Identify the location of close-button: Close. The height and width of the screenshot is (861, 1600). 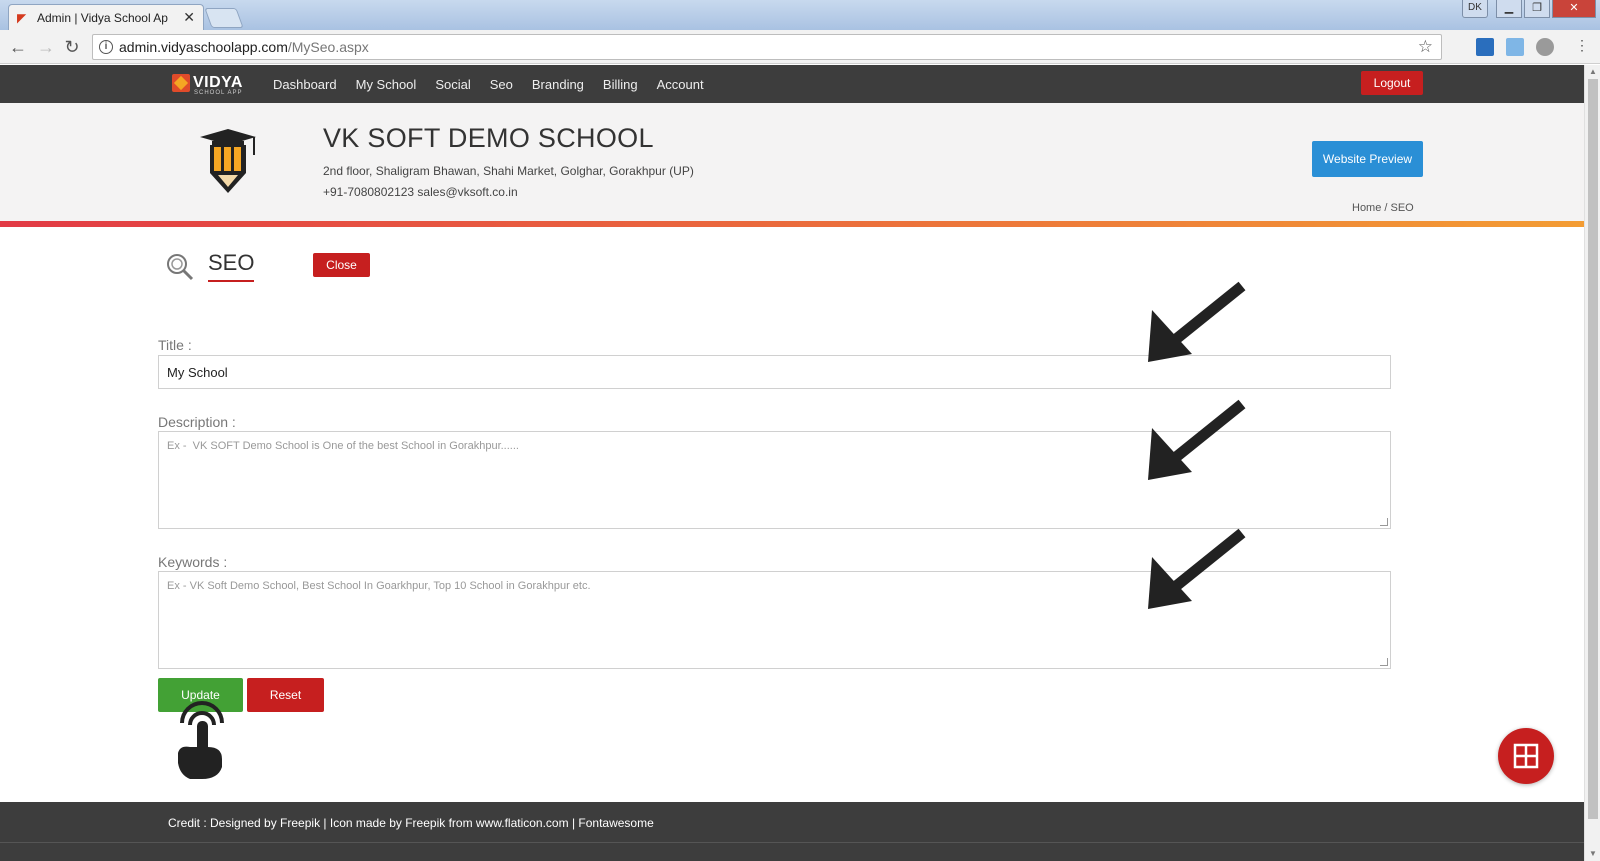
(341, 265).